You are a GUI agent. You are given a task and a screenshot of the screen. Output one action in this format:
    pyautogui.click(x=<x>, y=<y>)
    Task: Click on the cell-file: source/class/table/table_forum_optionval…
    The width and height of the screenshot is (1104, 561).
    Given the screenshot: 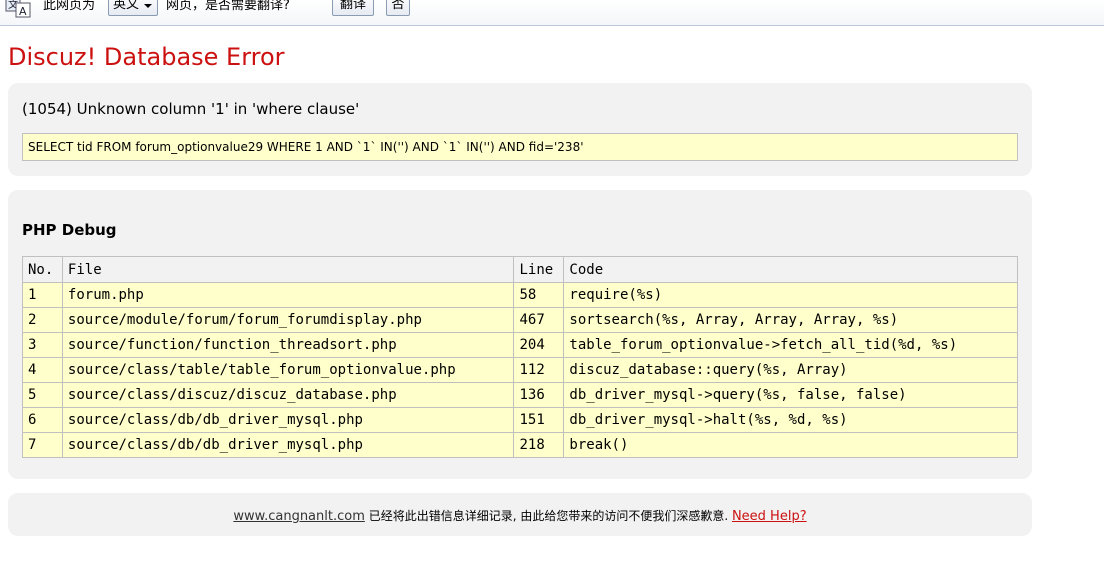 What is the action you would take?
    pyautogui.click(x=288, y=370)
    